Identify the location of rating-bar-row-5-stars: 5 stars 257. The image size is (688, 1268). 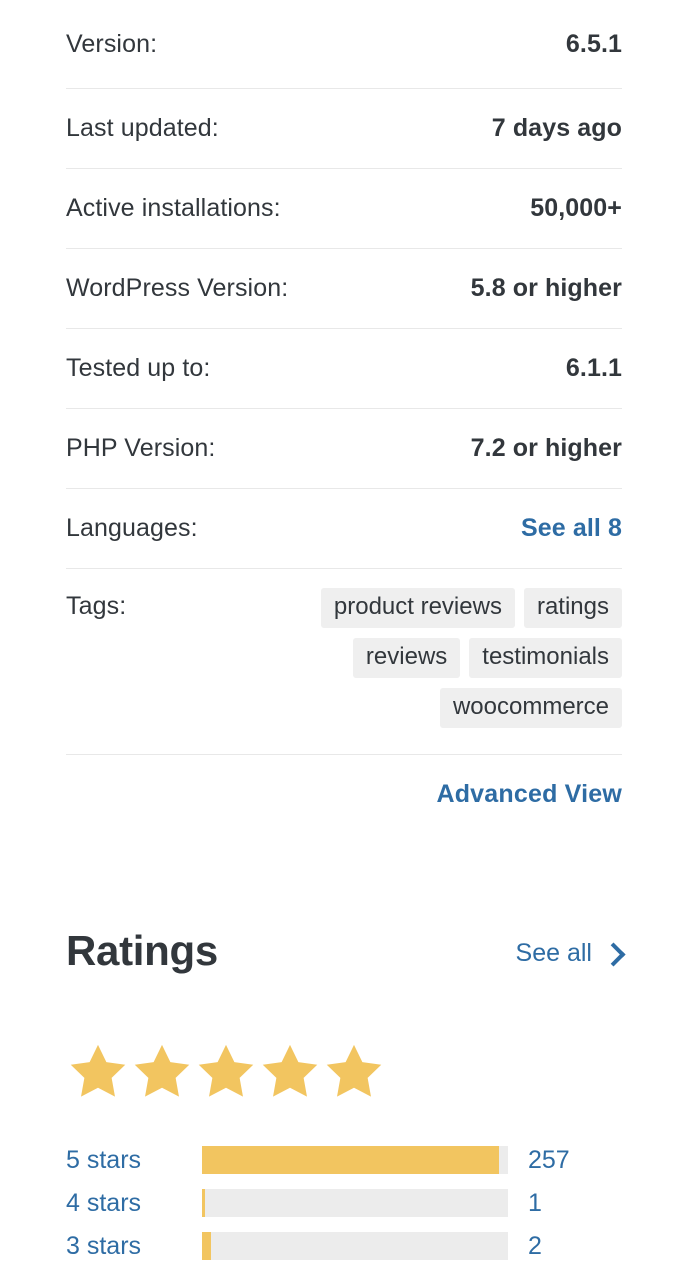
(344, 1160).